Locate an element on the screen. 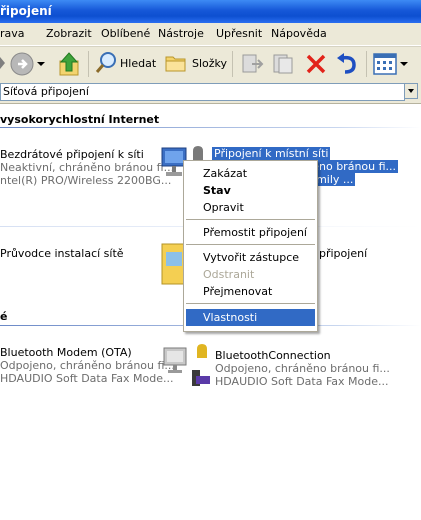 This screenshot has width=421, height=520. group-header-highspeed: vysokorychlostní Internet is located at coordinates (80, 119).